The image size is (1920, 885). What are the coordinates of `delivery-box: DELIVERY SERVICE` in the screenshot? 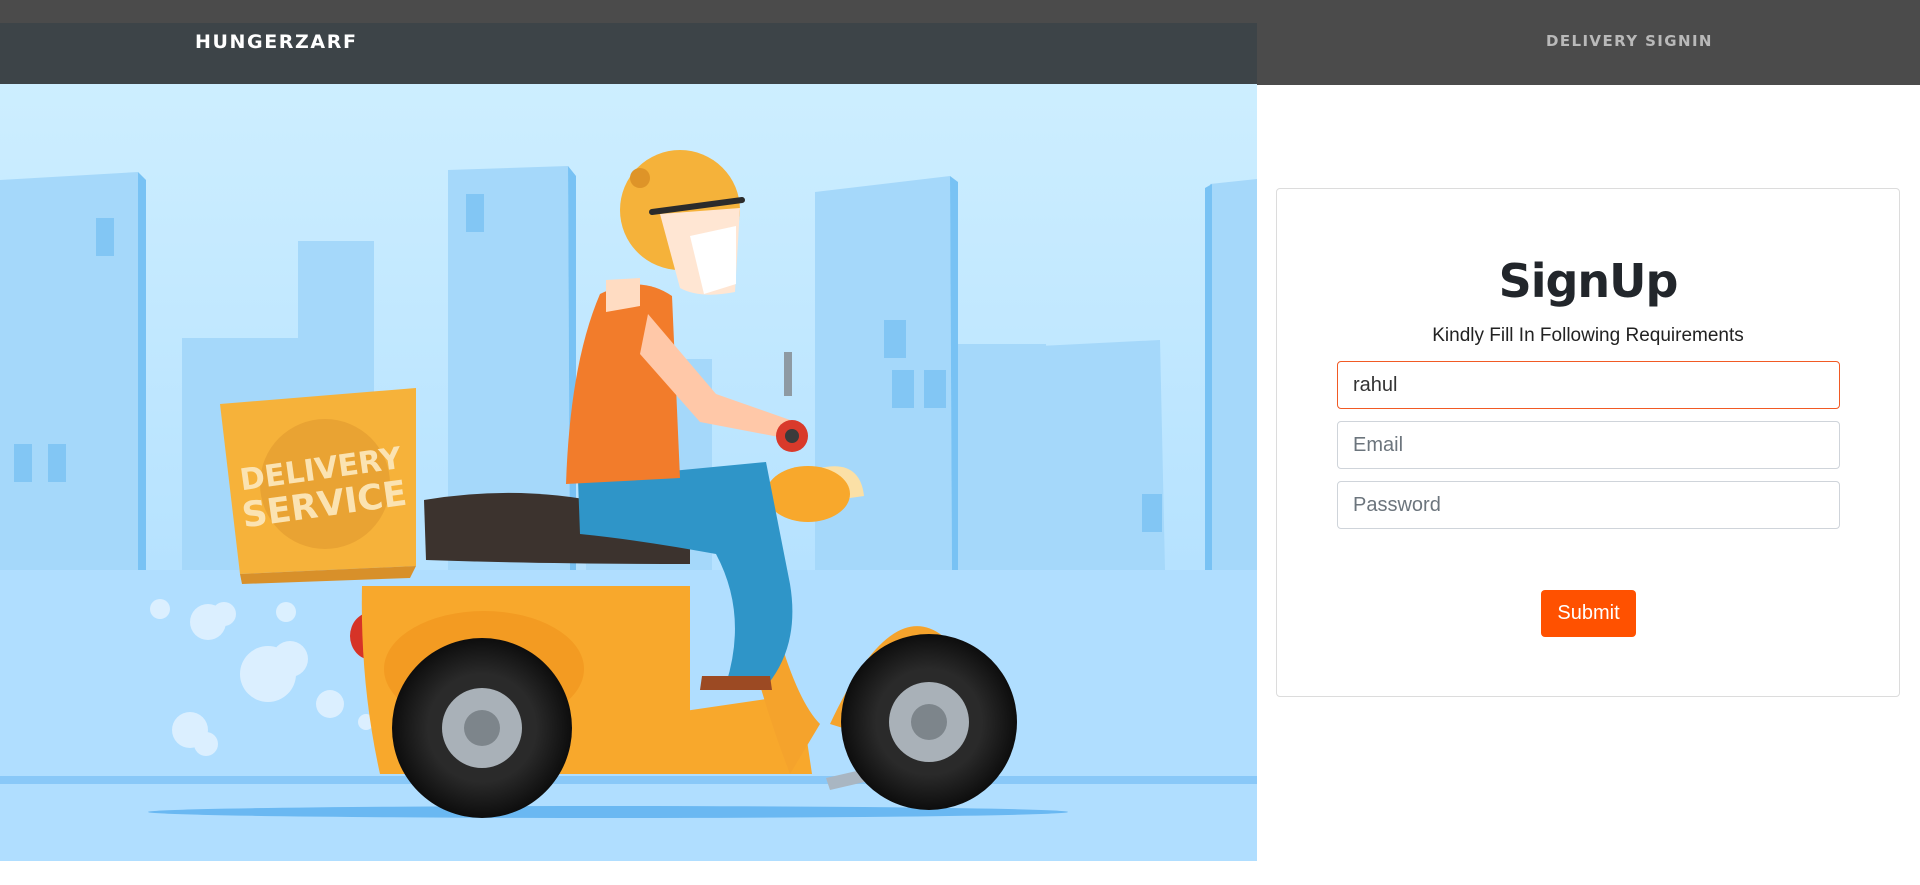 It's located at (318, 486).